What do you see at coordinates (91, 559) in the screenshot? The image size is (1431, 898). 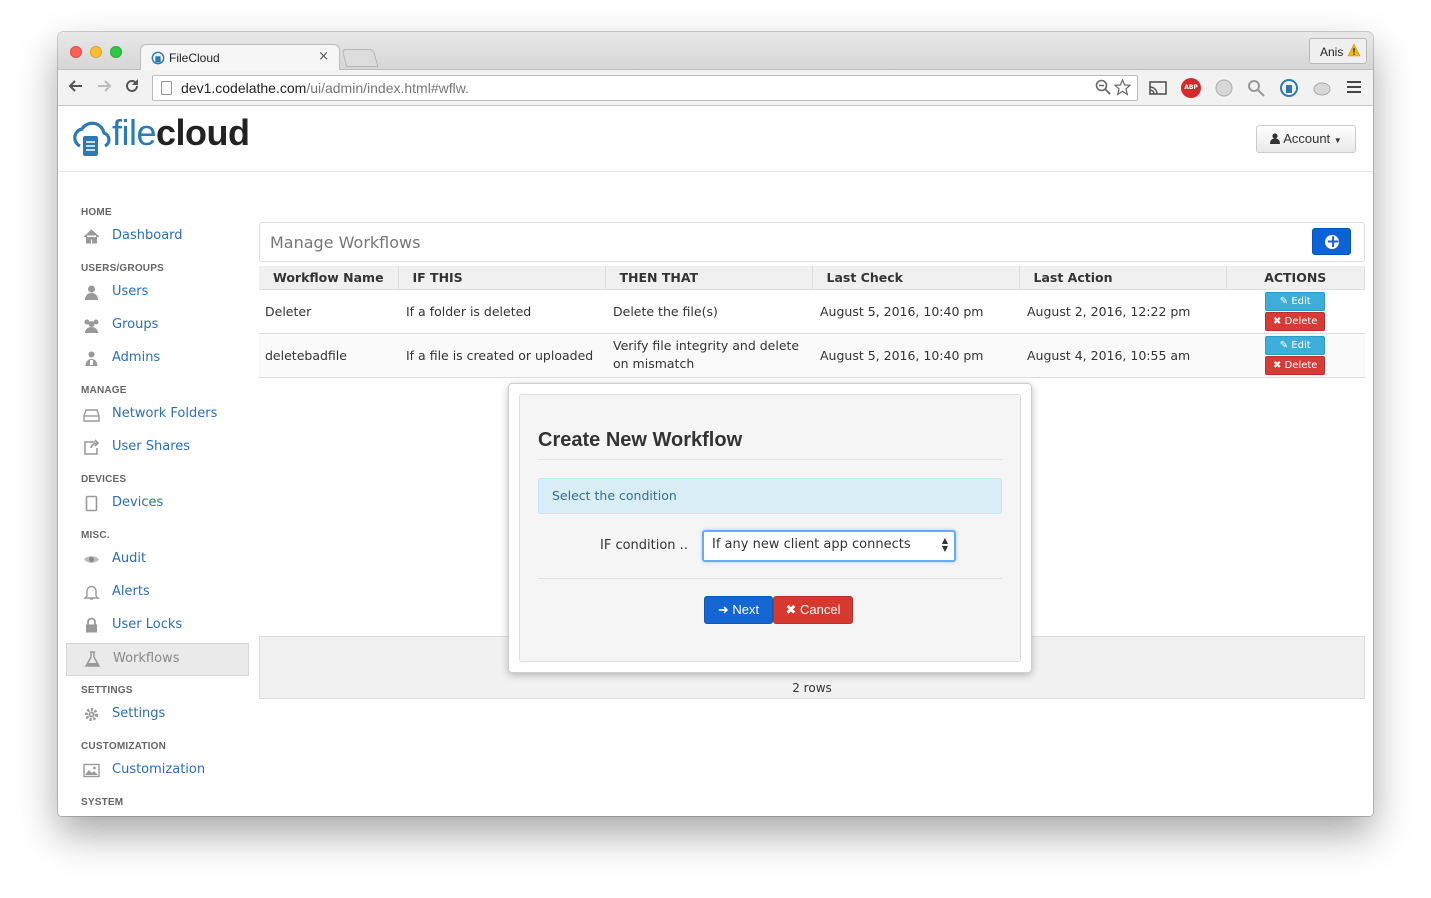 I see `eye-icon` at bounding box center [91, 559].